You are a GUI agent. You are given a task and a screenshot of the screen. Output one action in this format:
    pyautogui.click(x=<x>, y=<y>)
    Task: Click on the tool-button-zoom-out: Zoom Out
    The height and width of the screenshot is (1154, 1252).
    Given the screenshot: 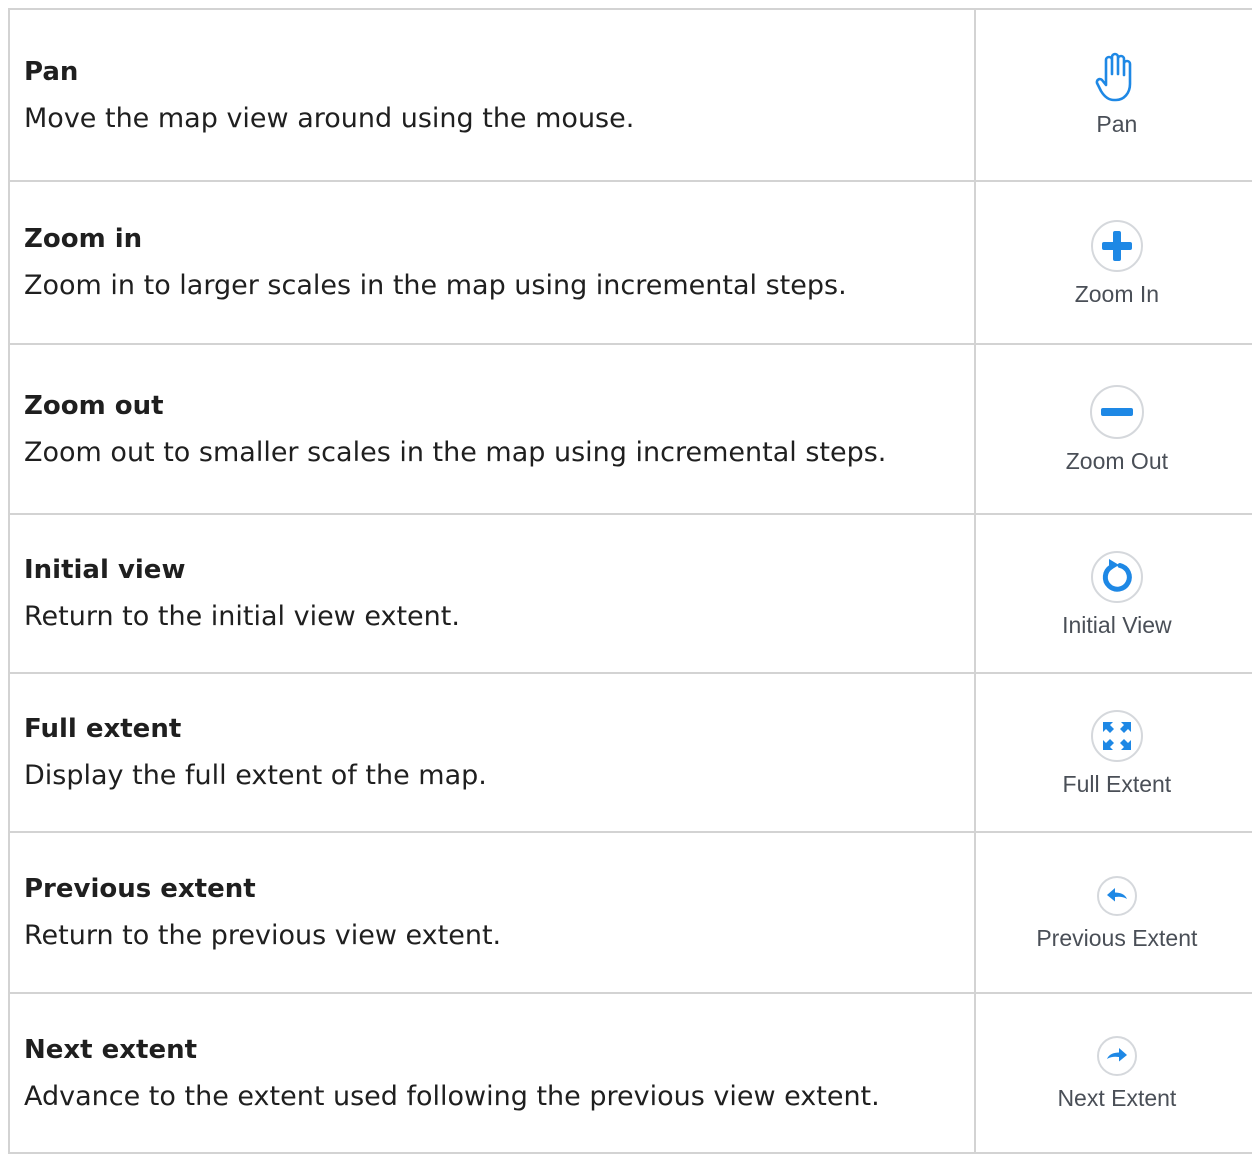 What is the action you would take?
    pyautogui.click(x=1112, y=429)
    